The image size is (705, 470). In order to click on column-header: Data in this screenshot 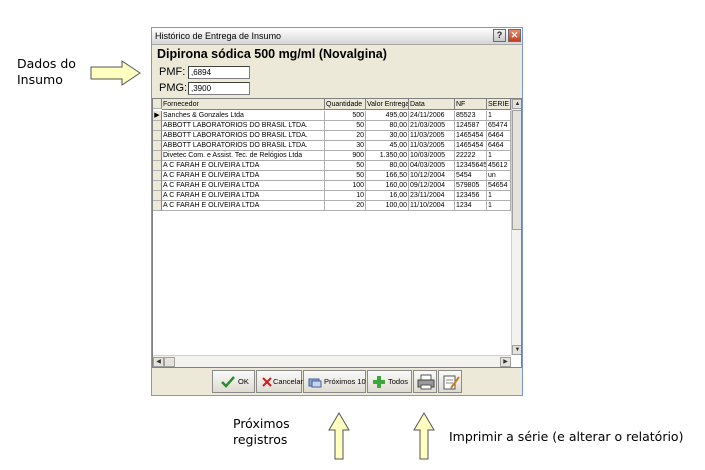, I will do `click(432, 104)`.